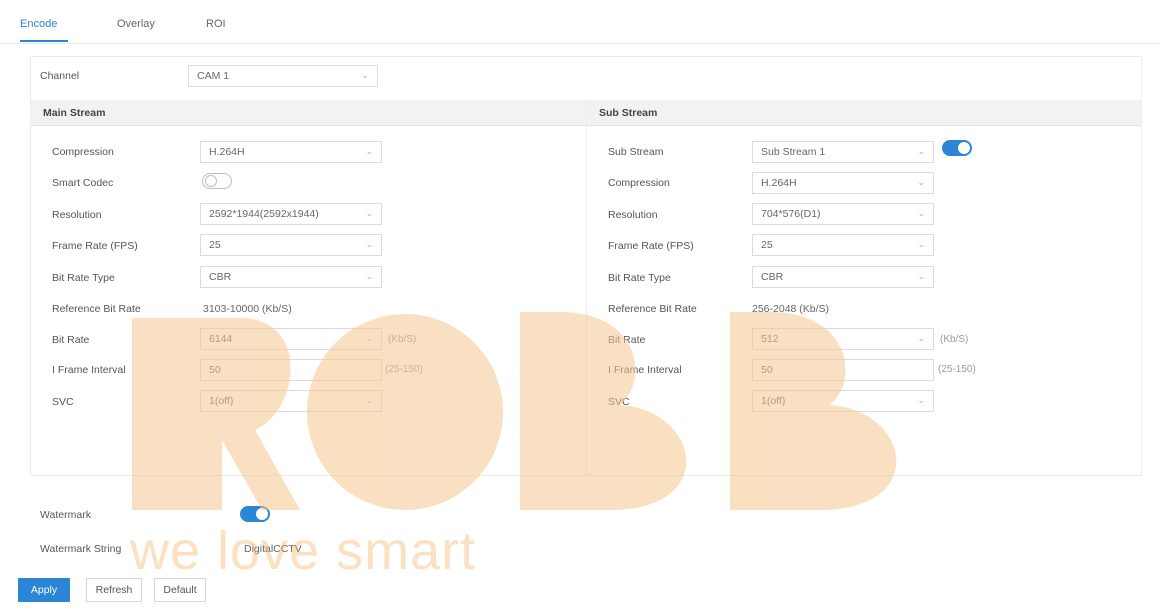 The width and height of the screenshot is (1160, 612). Describe the element at coordinates (44, 590) in the screenshot. I see `apply-button: Apply` at that location.